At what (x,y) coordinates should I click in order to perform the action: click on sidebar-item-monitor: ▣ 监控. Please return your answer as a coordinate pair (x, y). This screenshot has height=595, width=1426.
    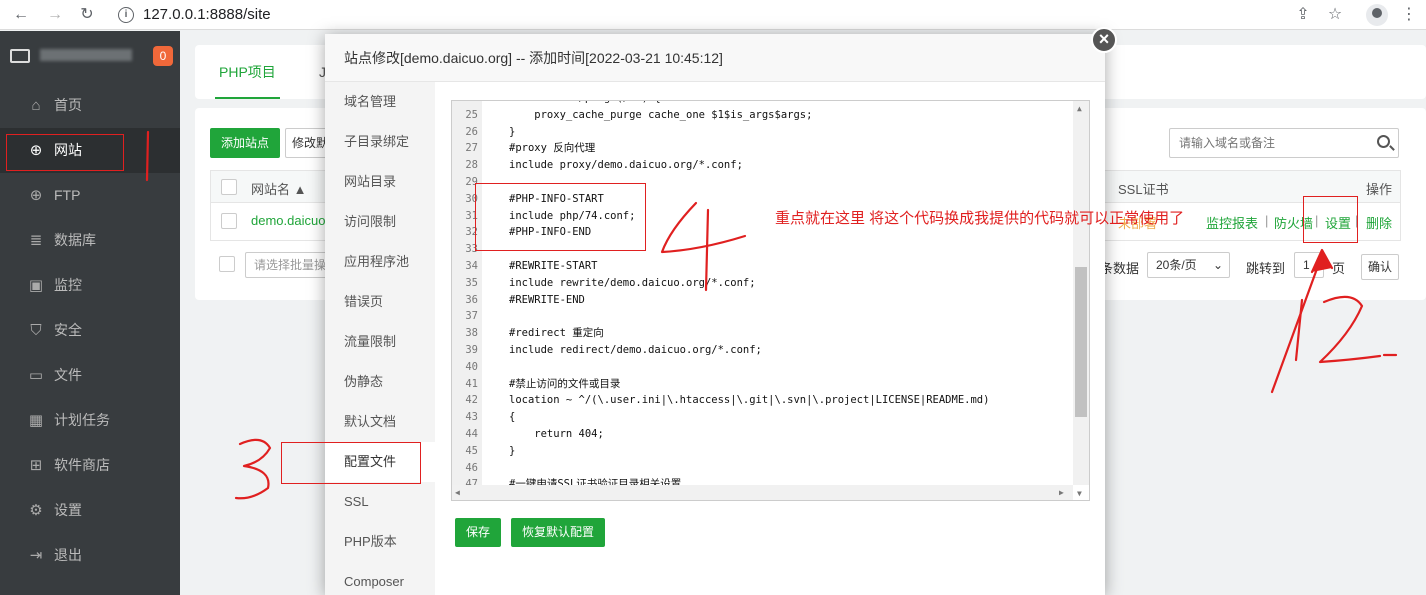
    Looking at the image, I should click on (90, 285).